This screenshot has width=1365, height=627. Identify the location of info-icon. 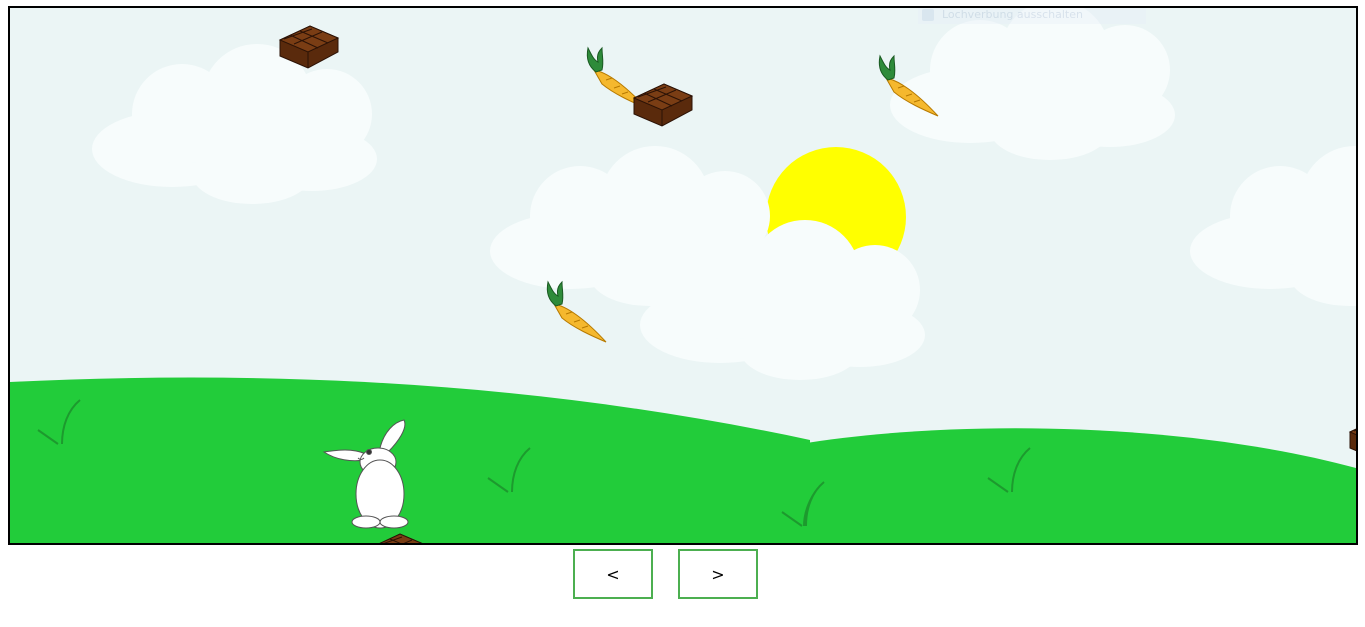
(928, 15).